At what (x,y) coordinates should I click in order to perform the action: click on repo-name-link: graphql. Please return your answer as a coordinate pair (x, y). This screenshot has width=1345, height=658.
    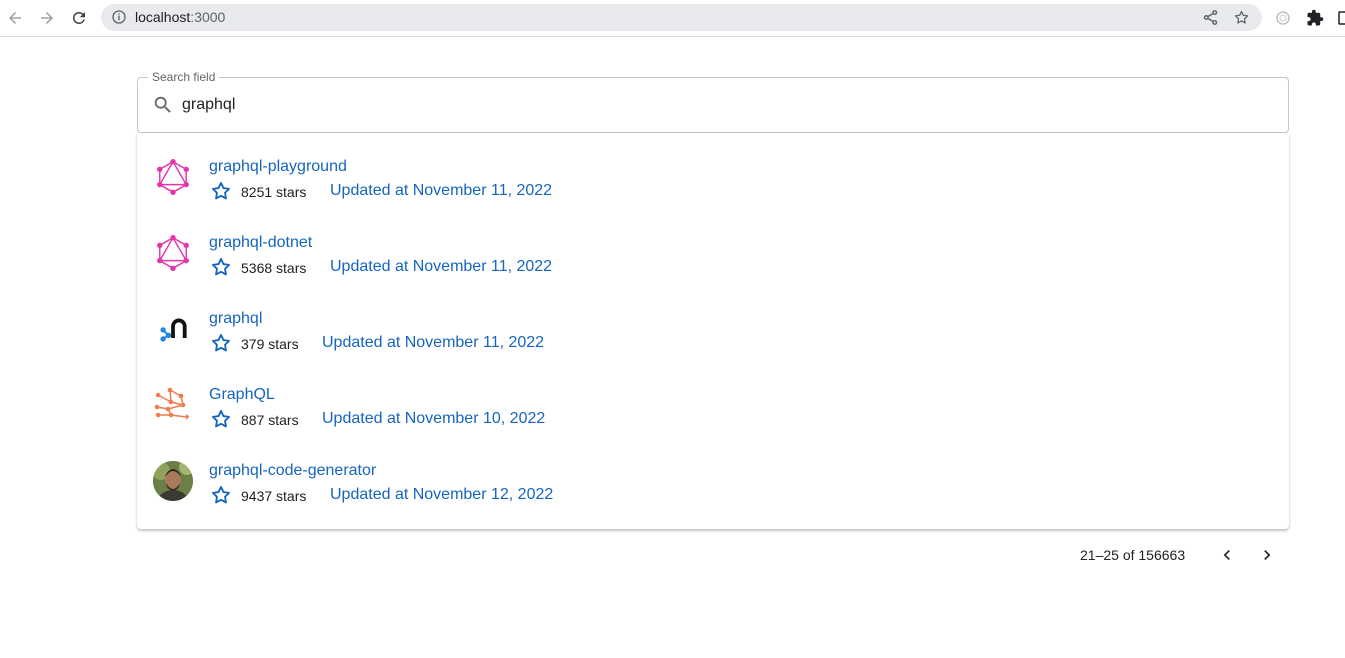
    Looking at the image, I should click on (235, 318).